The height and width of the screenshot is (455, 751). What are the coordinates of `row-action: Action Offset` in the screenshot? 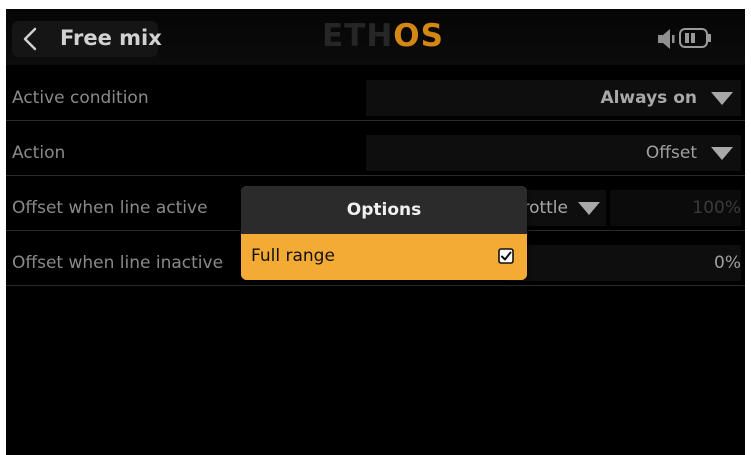 It's located at (375, 153).